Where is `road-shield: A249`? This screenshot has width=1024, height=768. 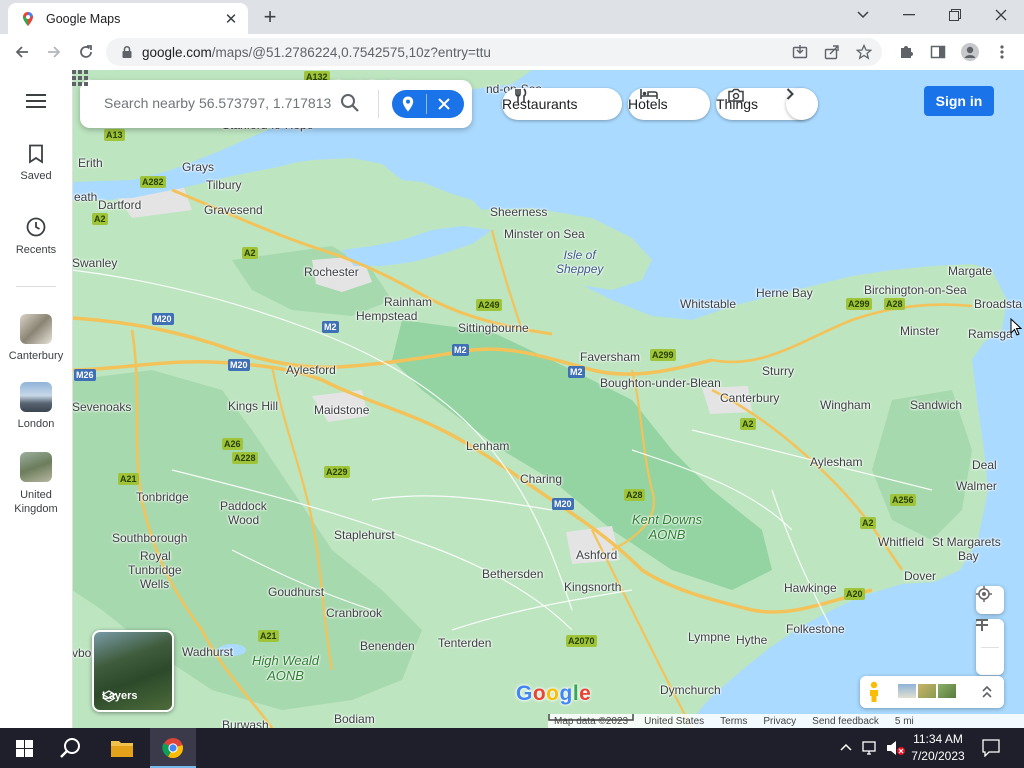 road-shield: A249 is located at coordinates (489, 305).